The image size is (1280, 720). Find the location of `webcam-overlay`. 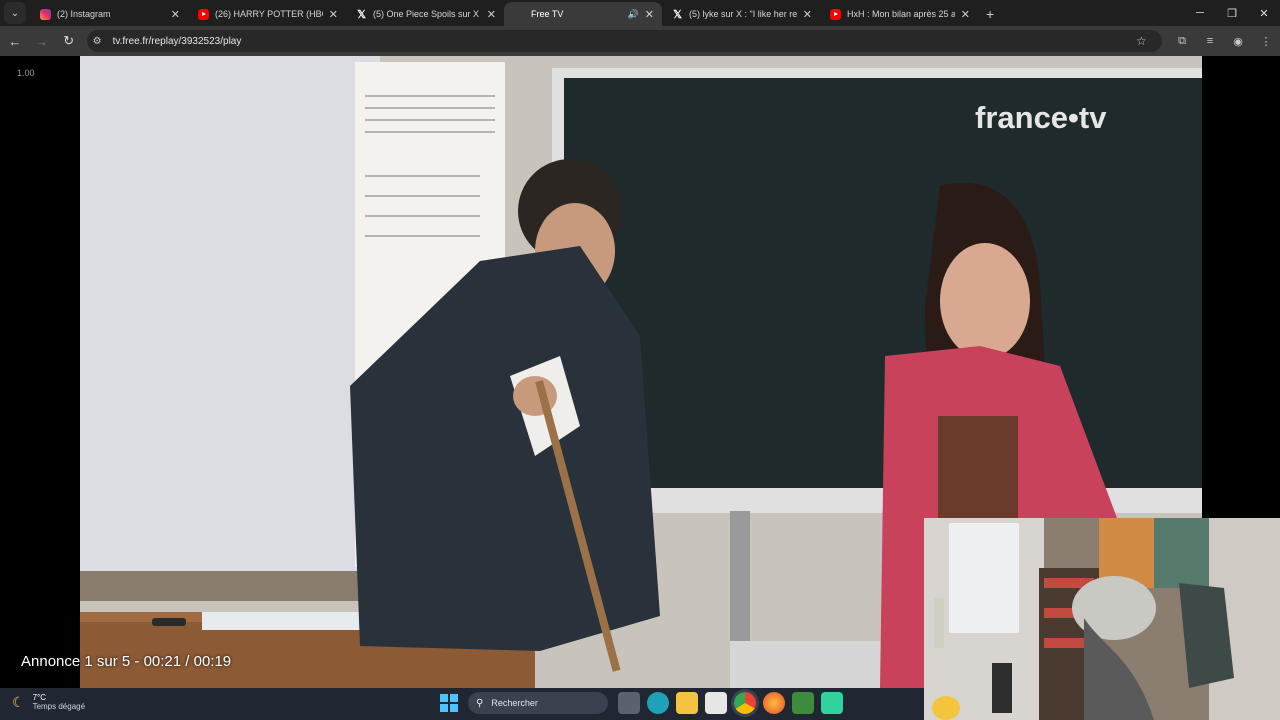

webcam-overlay is located at coordinates (1102, 619).